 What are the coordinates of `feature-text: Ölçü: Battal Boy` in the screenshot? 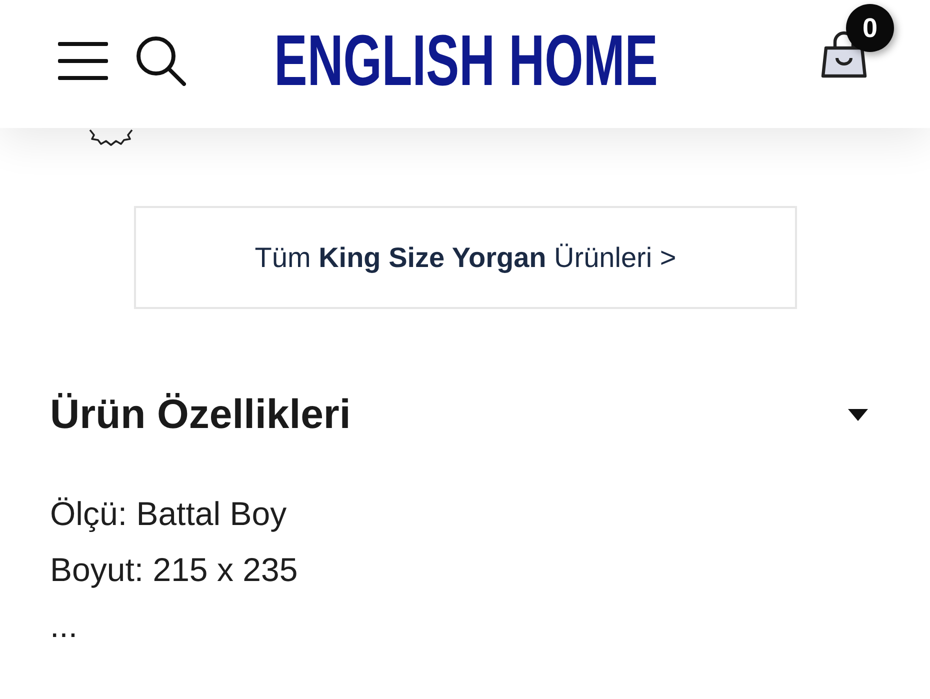 It's located at (168, 514).